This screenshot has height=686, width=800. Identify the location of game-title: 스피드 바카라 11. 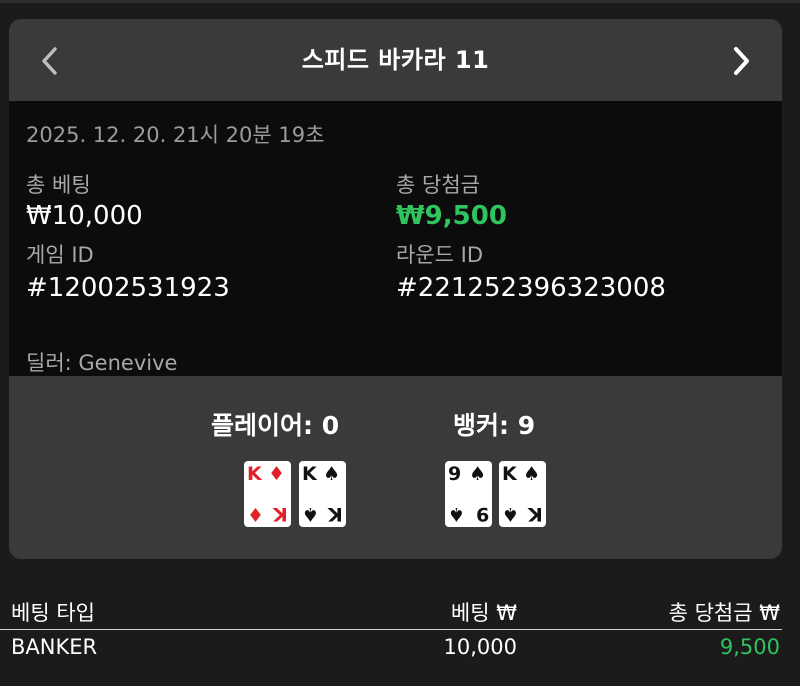
(395, 60).